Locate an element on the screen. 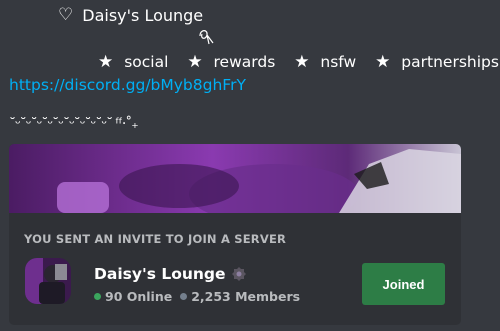 Image resolution: width=500 pixels, height=331 pixels. invite-link: https://discord.gg/bMyb8ghFrY is located at coordinates (127, 85).